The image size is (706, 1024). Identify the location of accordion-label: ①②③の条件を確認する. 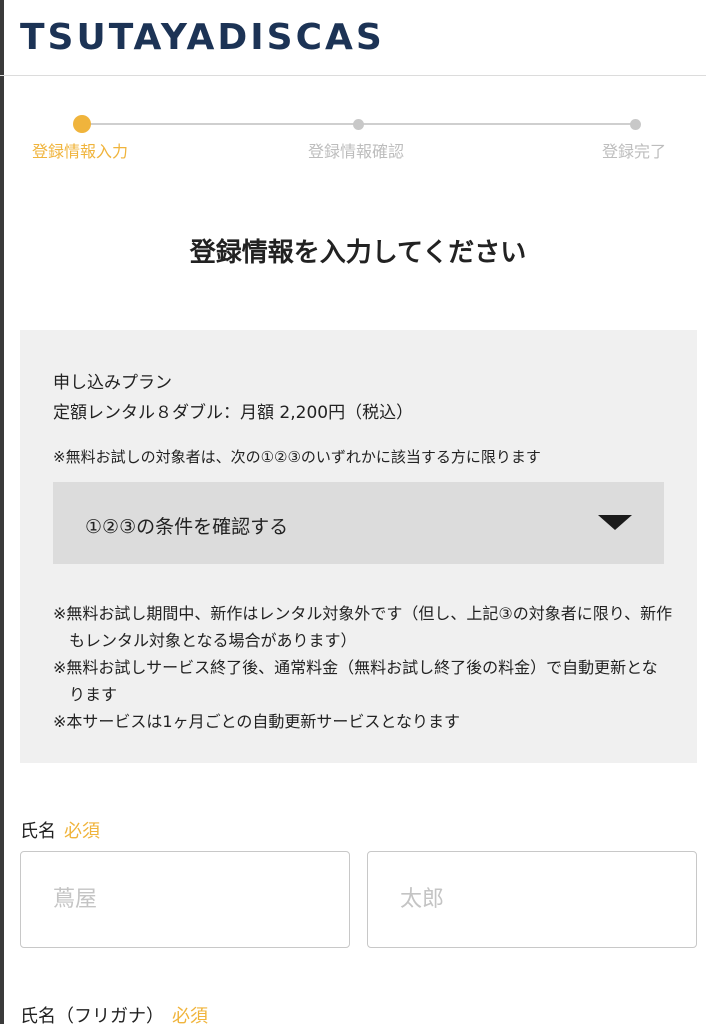
(187, 527).